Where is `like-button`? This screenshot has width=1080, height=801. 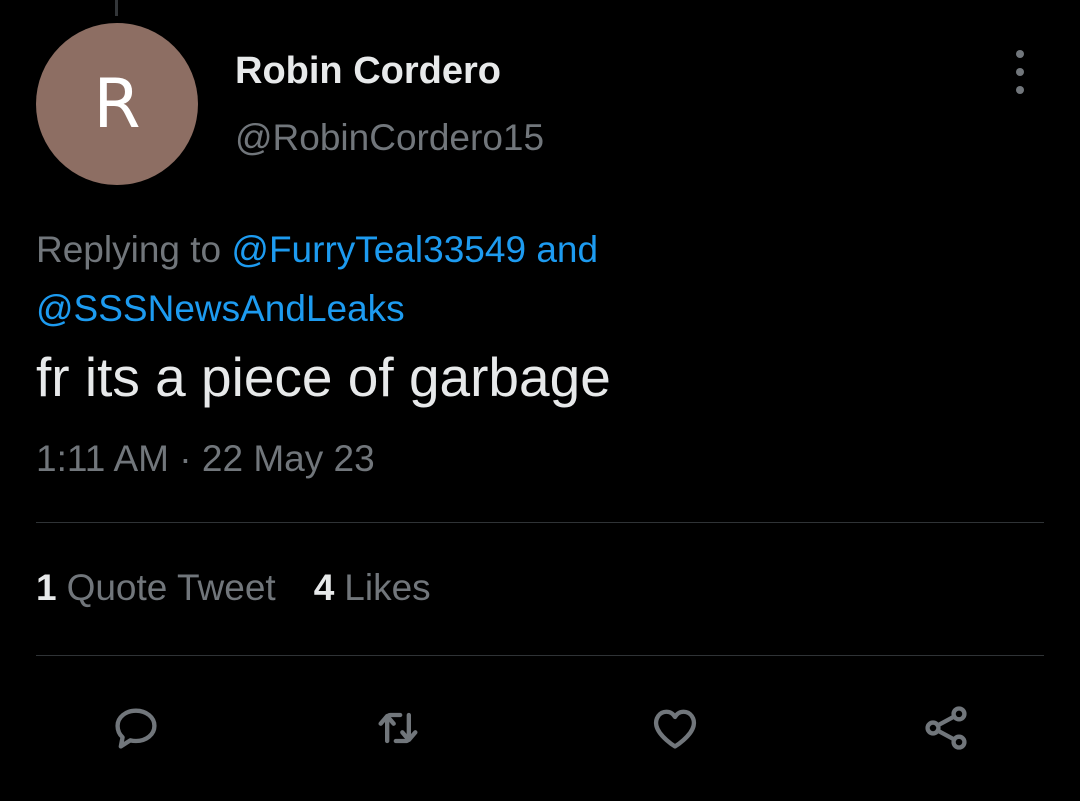 like-button is located at coordinates (675, 728).